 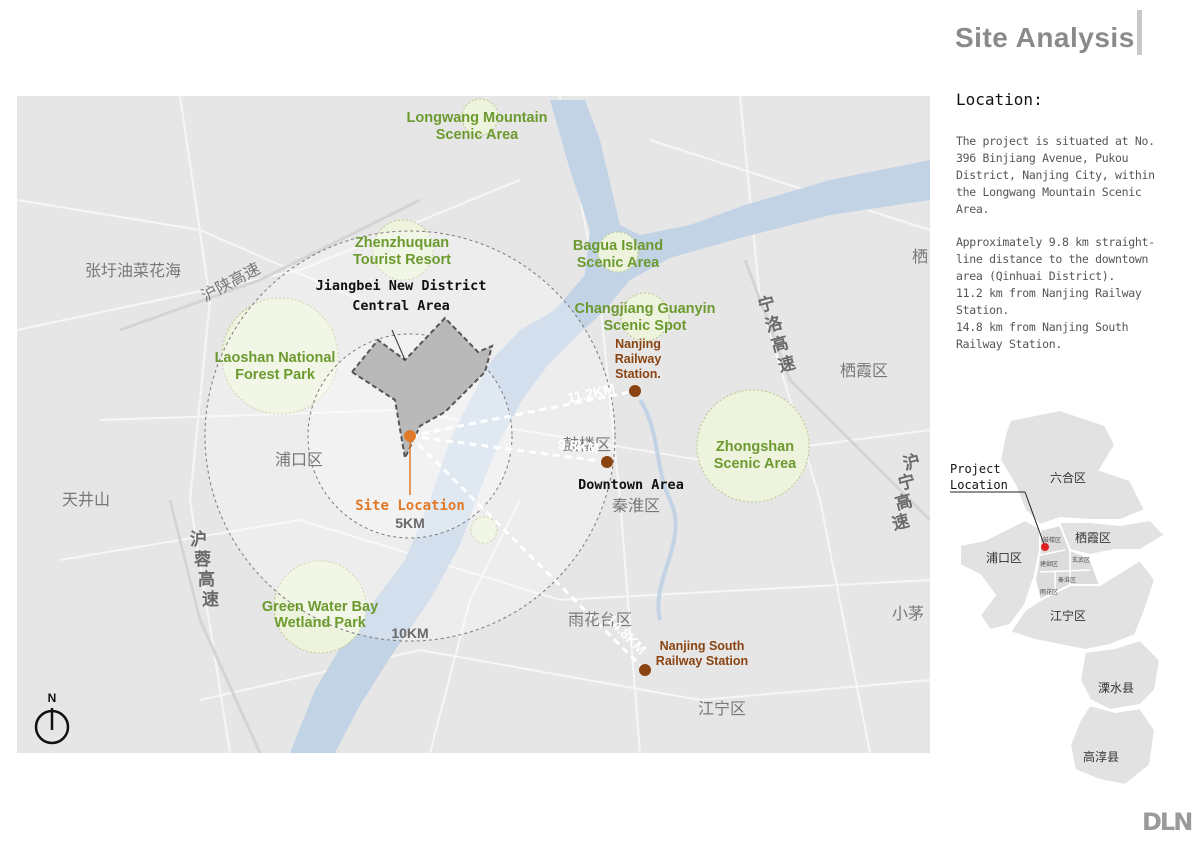 I want to click on title-accent-bar, so click(x=1139, y=32).